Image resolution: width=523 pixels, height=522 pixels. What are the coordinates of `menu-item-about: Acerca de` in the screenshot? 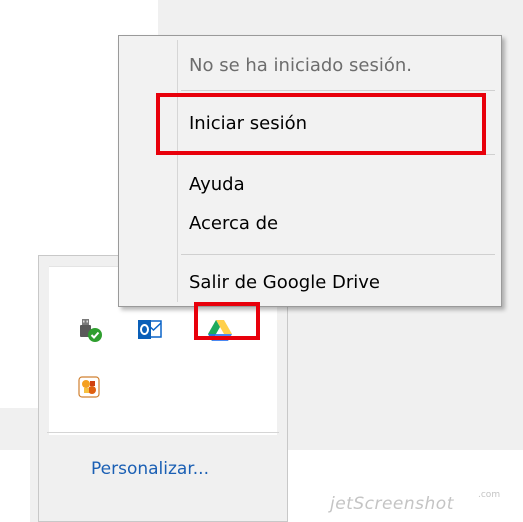 It's located at (233, 223).